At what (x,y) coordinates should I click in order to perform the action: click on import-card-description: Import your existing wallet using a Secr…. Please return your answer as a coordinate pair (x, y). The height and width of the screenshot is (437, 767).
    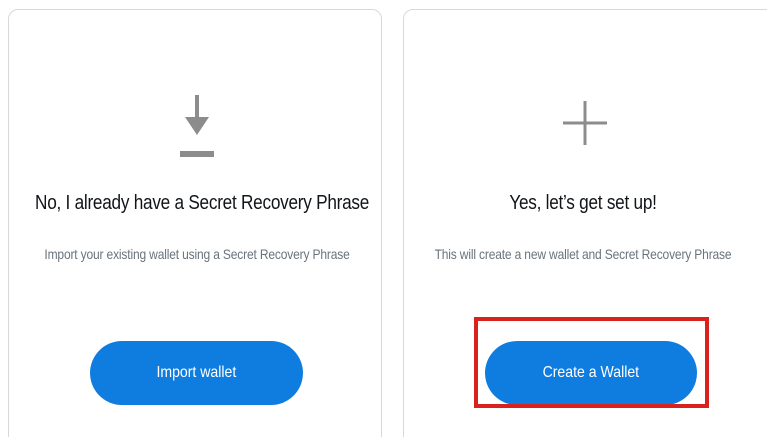
    Looking at the image, I should click on (197, 254).